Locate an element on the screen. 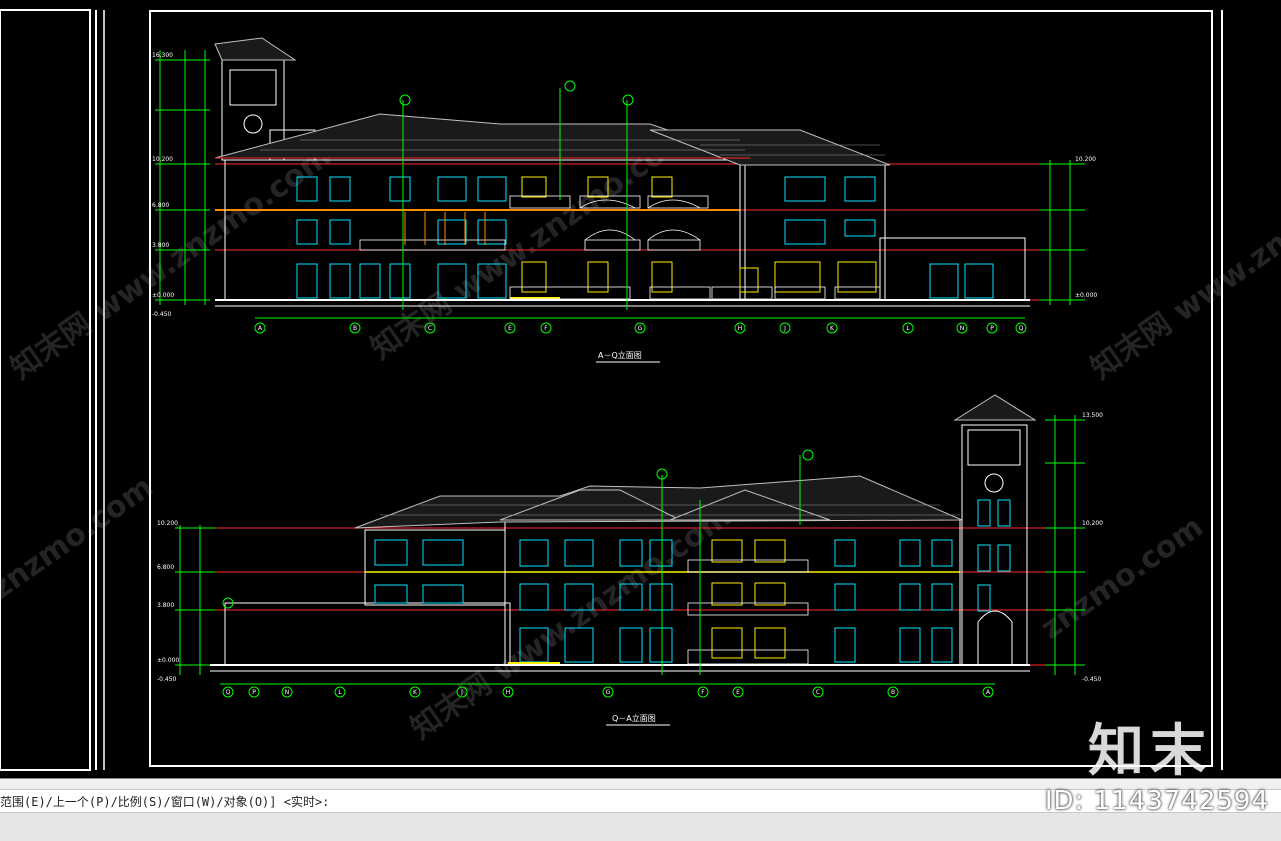 The image size is (1281, 841). axis-top-11: N is located at coordinates (962, 328).